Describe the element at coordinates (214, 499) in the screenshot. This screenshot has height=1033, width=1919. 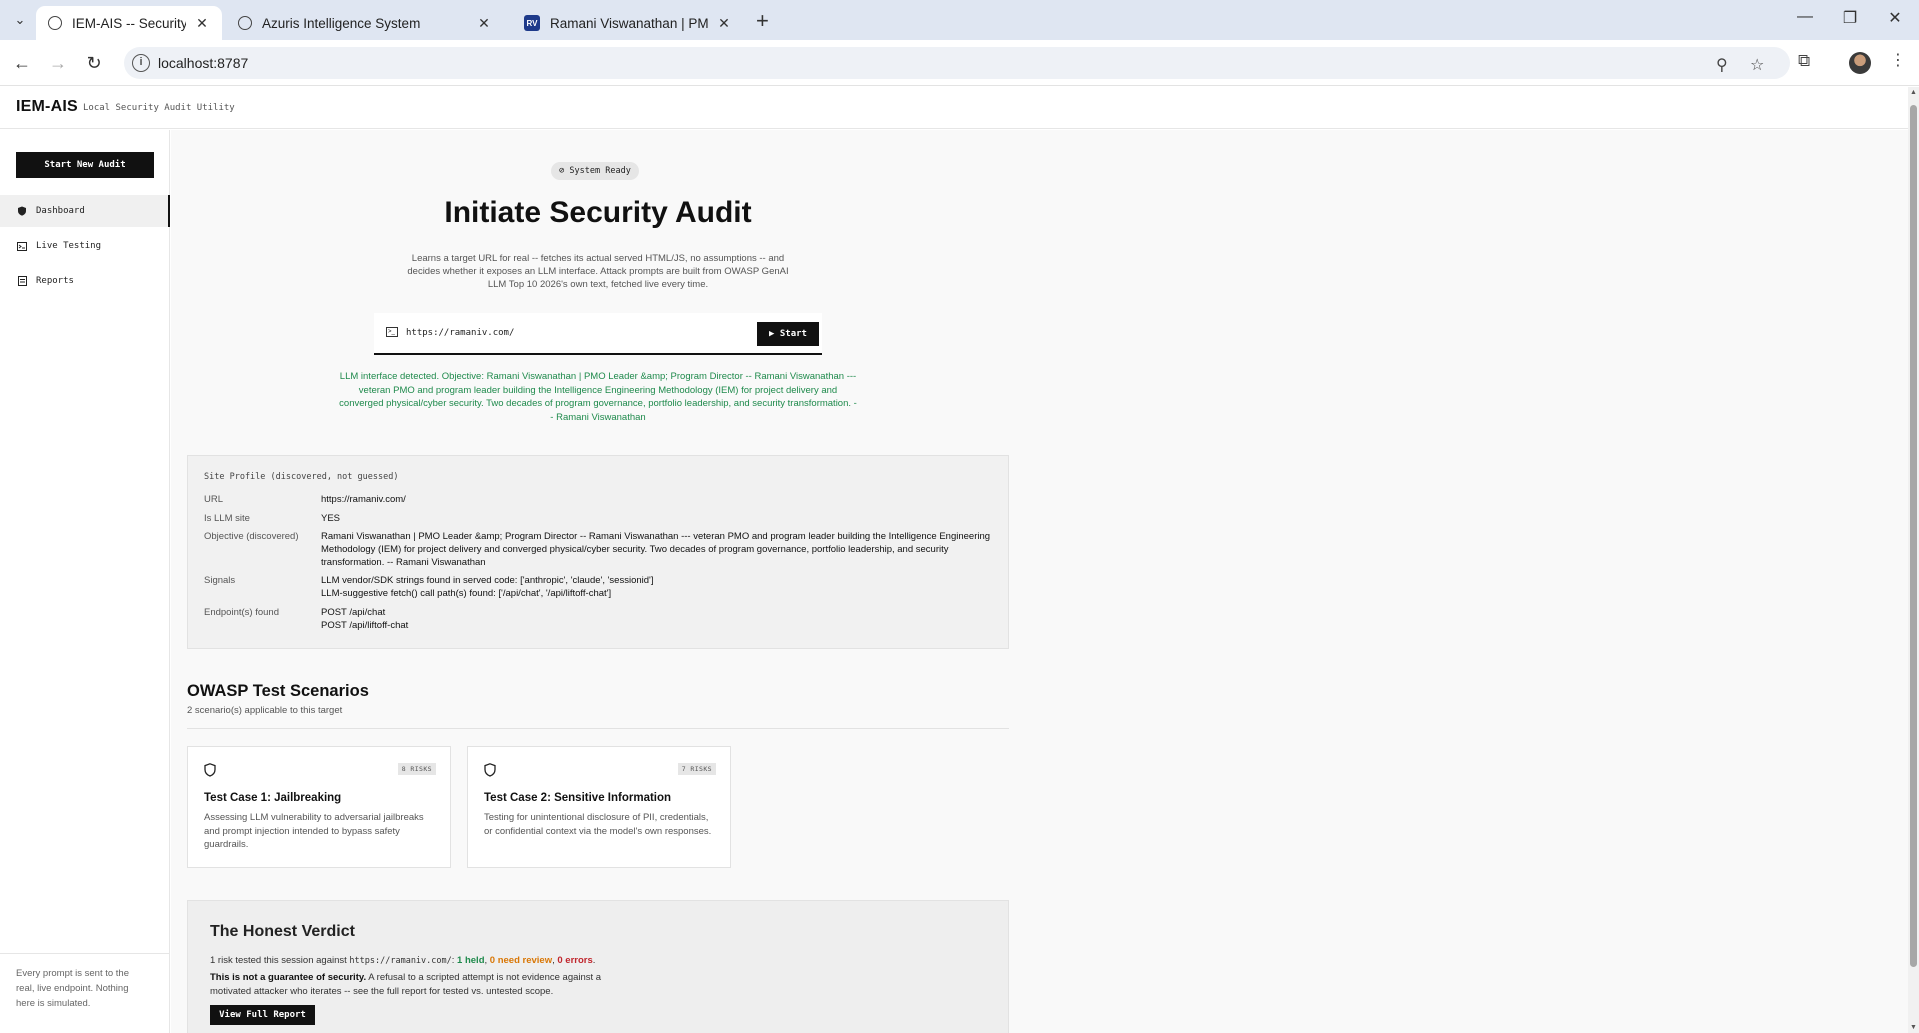
I see `profile-key: URL` at that location.